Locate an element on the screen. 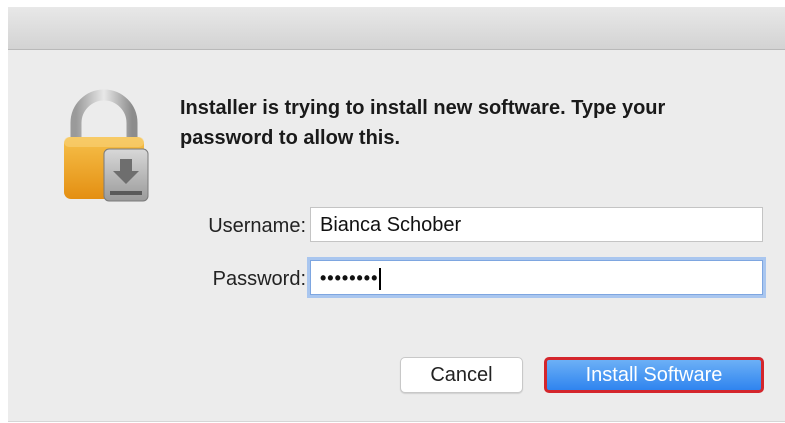 This screenshot has height=423, width=785. username-label: Username: is located at coordinates (241, 226).